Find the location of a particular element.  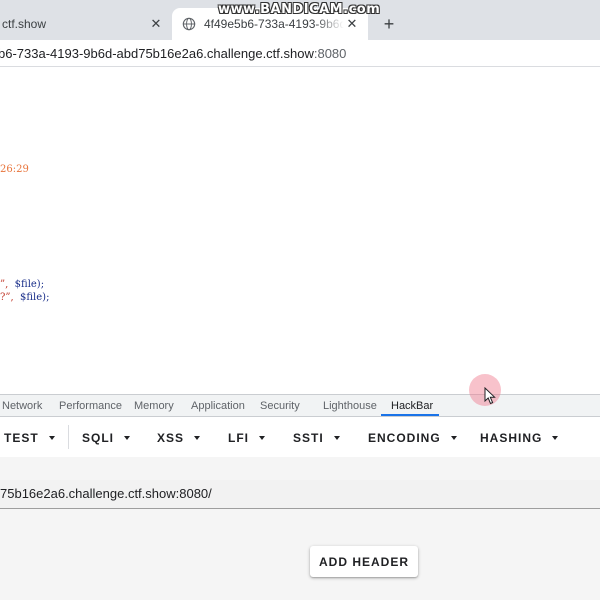

menu-label: SQLI is located at coordinates (98, 438).